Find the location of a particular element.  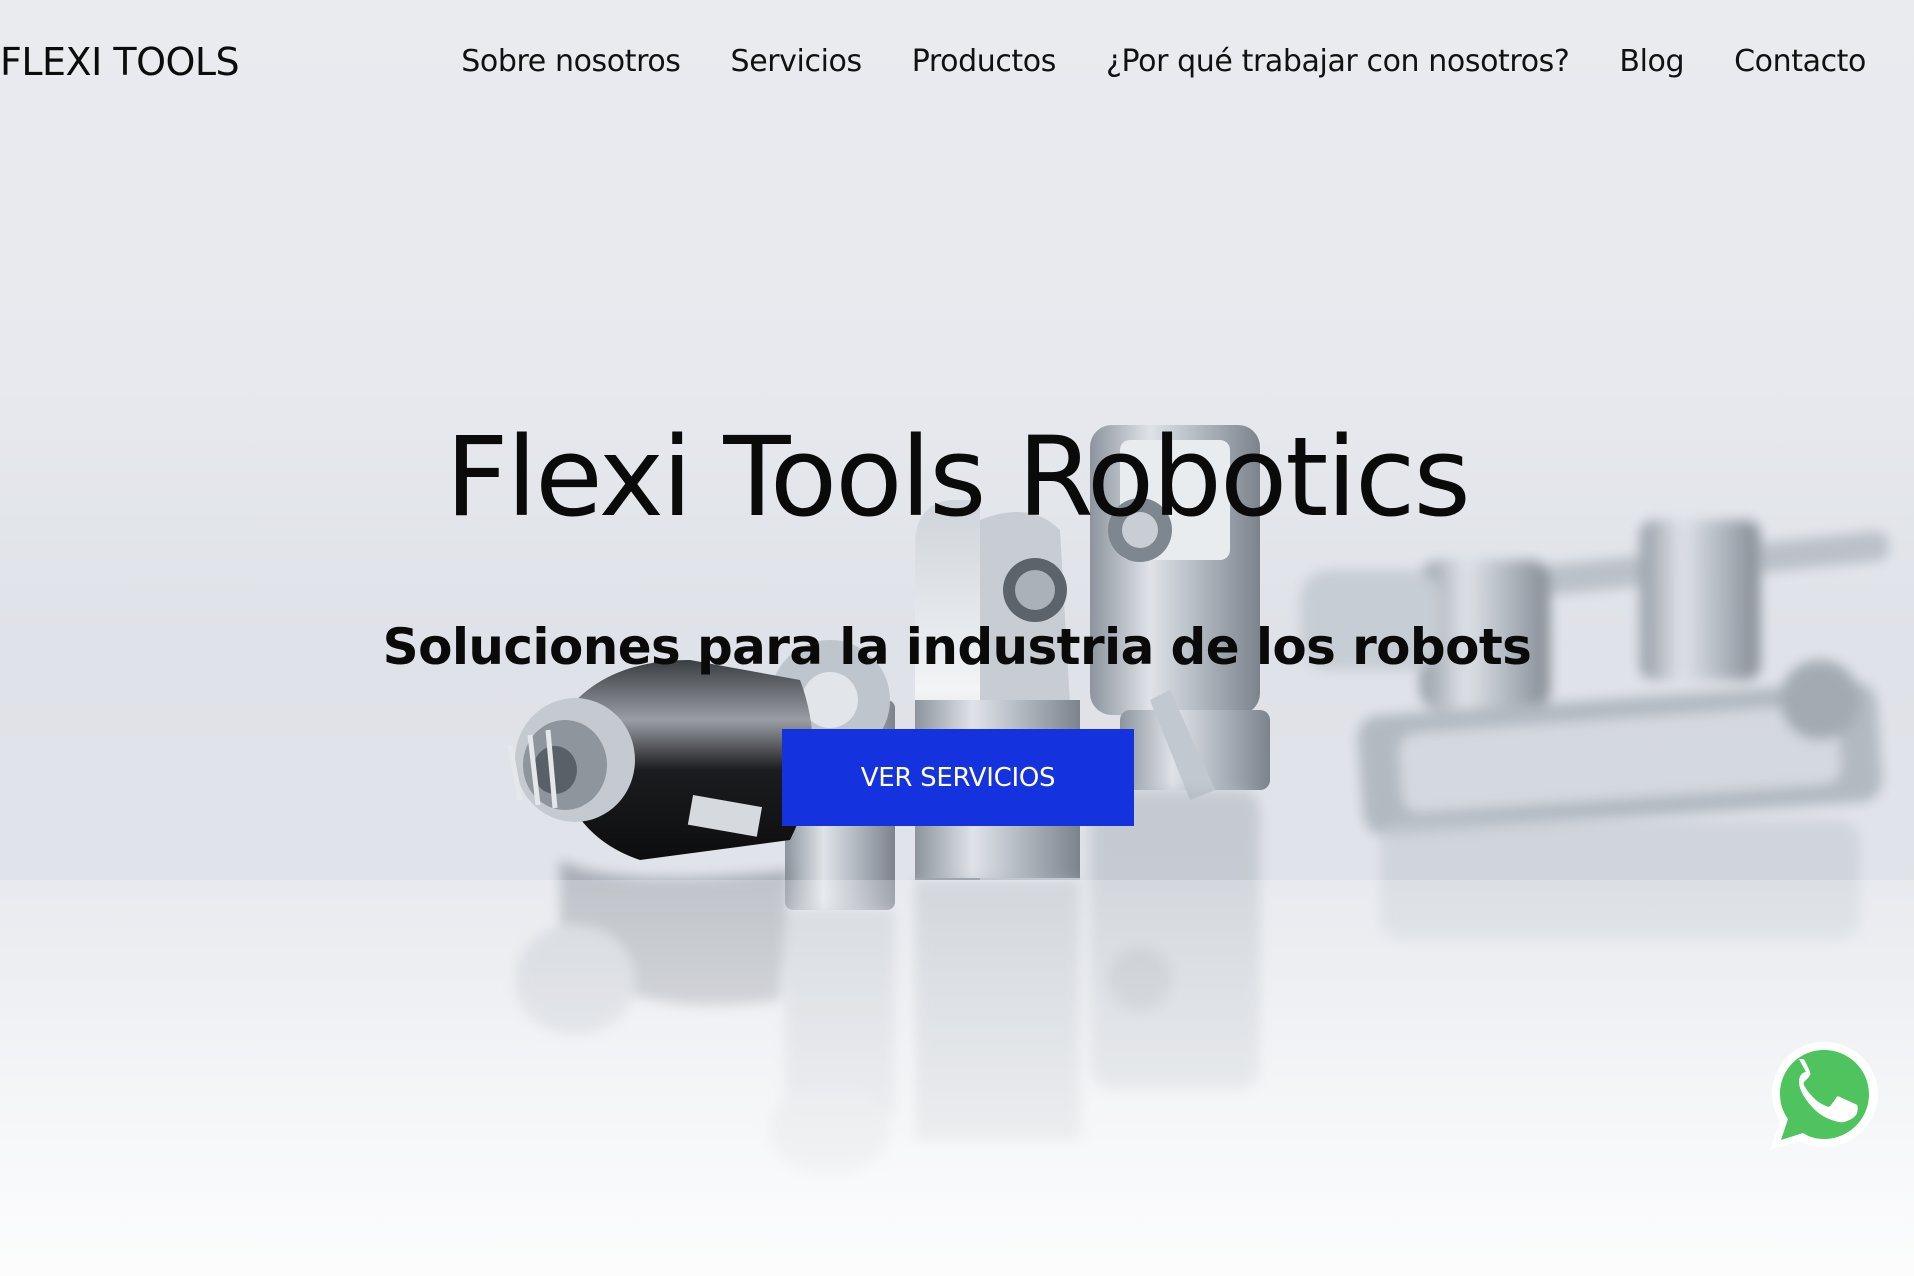

whatsapp-button is located at coordinates (1824, 1096).